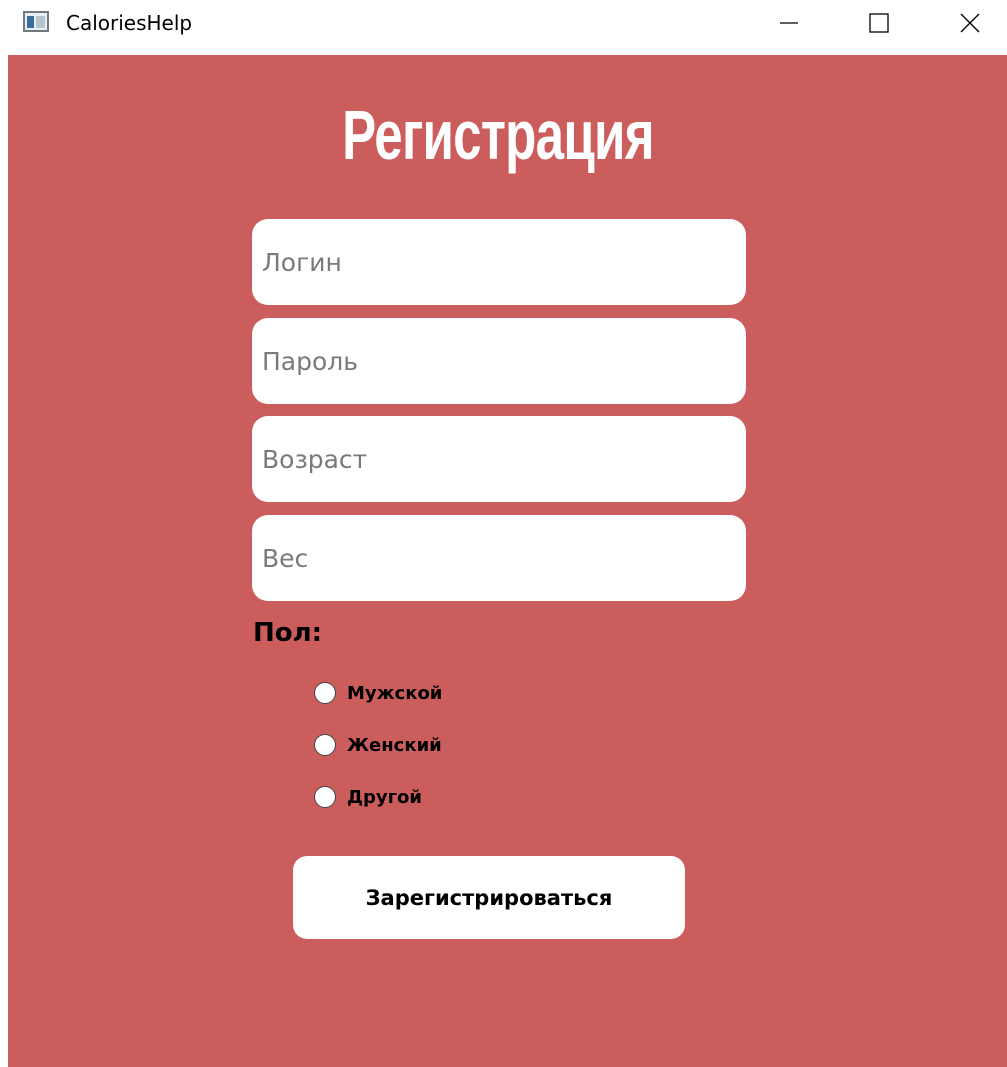 Image resolution: width=1007 pixels, height=1067 pixels. I want to click on app-icon-pane-left, so click(30, 22).